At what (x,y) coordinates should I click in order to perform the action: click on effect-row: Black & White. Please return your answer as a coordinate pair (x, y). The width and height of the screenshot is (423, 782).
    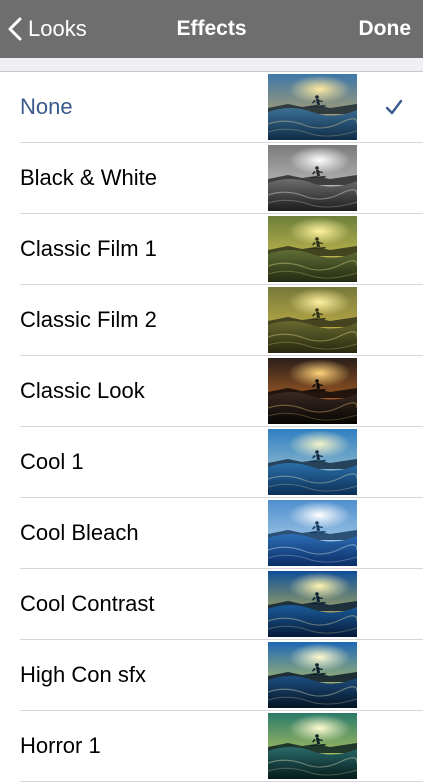
    Looking at the image, I should click on (211, 178).